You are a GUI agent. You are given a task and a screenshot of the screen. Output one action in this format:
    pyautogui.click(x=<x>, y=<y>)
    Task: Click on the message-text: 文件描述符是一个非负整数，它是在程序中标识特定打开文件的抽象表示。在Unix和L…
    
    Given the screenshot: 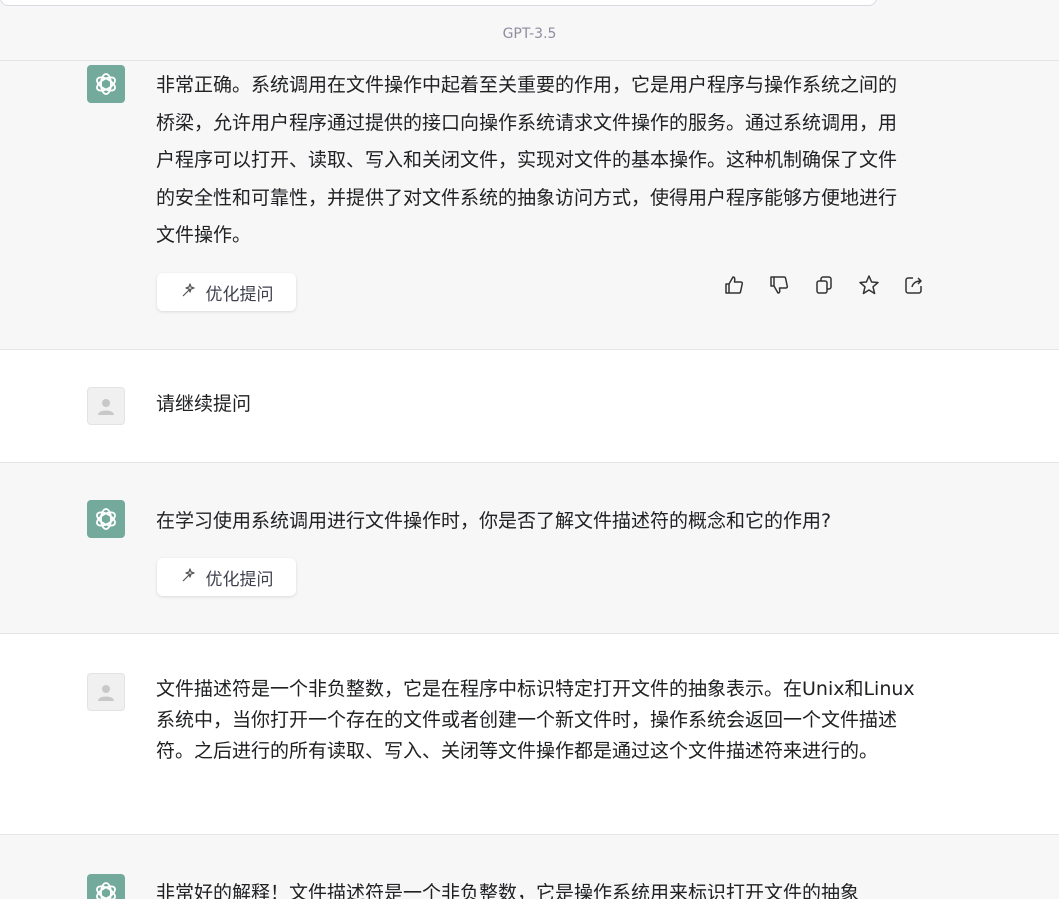 What is the action you would take?
    pyautogui.click(x=535, y=720)
    